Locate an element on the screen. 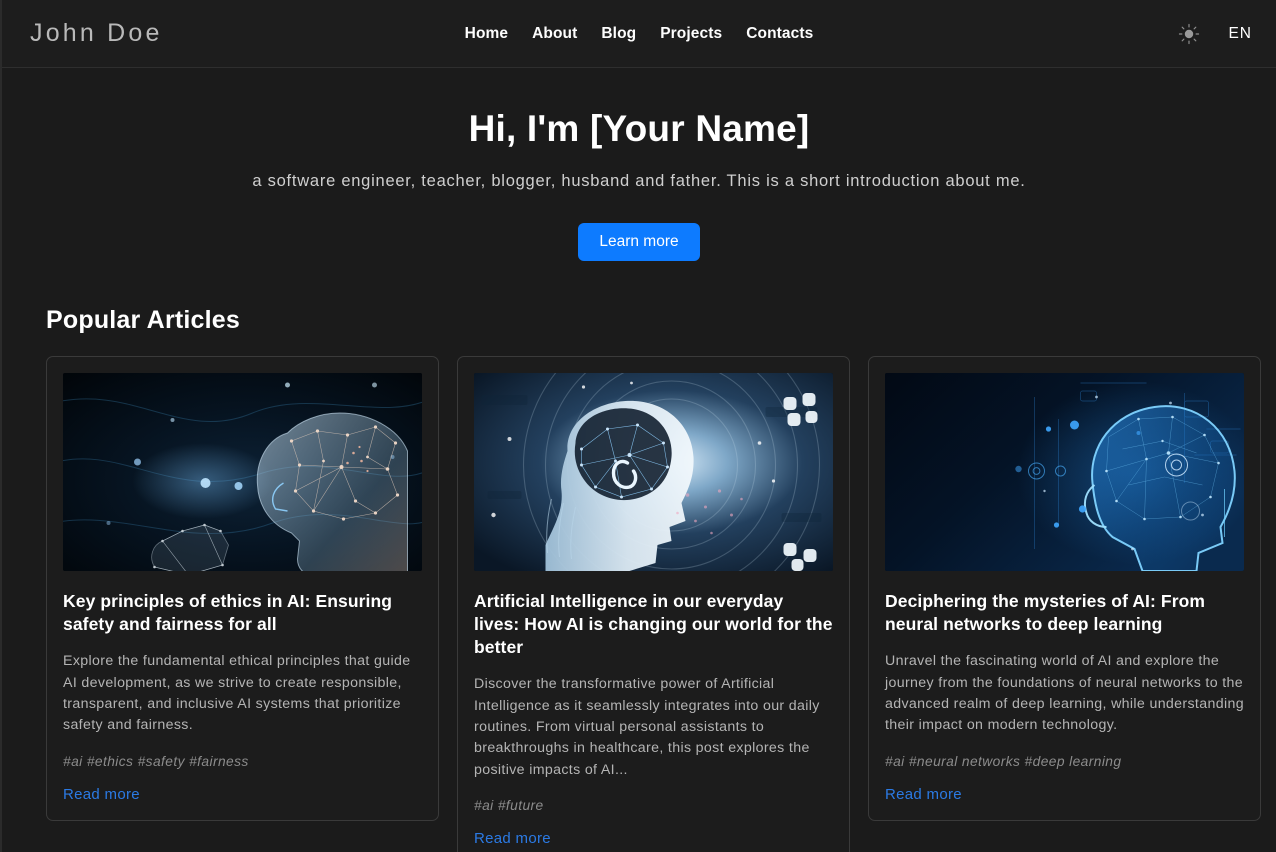 Image resolution: width=1276 pixels, height=852 pixels. hero-cta-container: Learn more is located at coordinates (639, 242).